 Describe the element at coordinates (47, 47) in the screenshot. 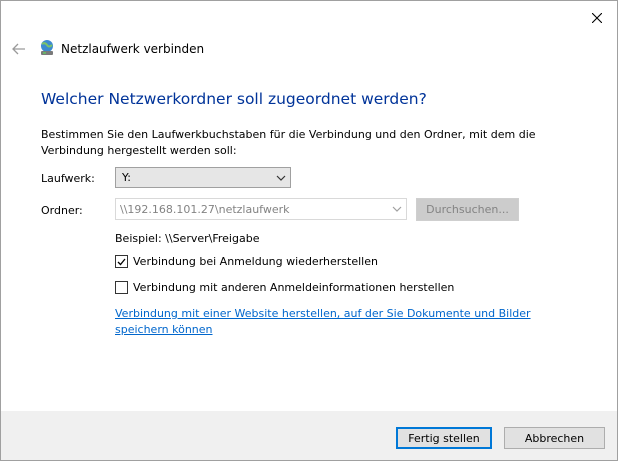

I see `network-drive-icon` at that location.